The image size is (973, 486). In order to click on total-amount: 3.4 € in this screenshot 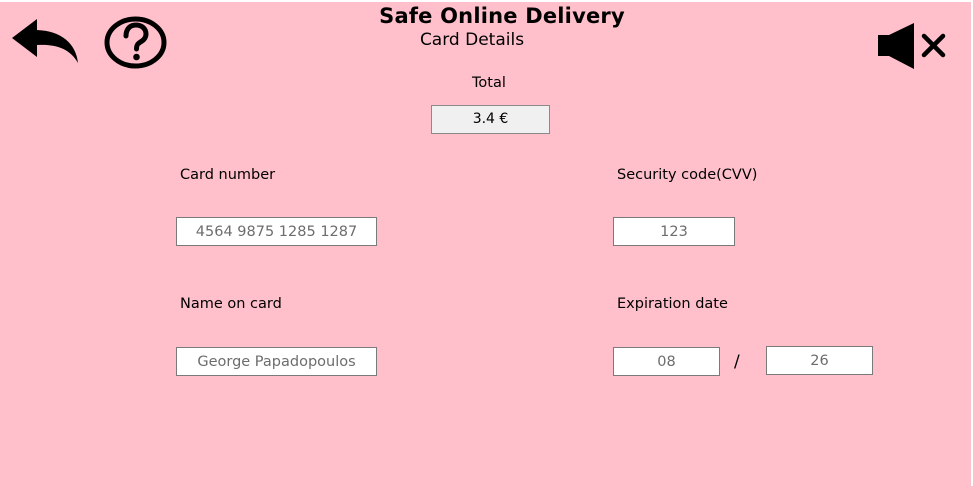, I will do `click(490, 119)`.